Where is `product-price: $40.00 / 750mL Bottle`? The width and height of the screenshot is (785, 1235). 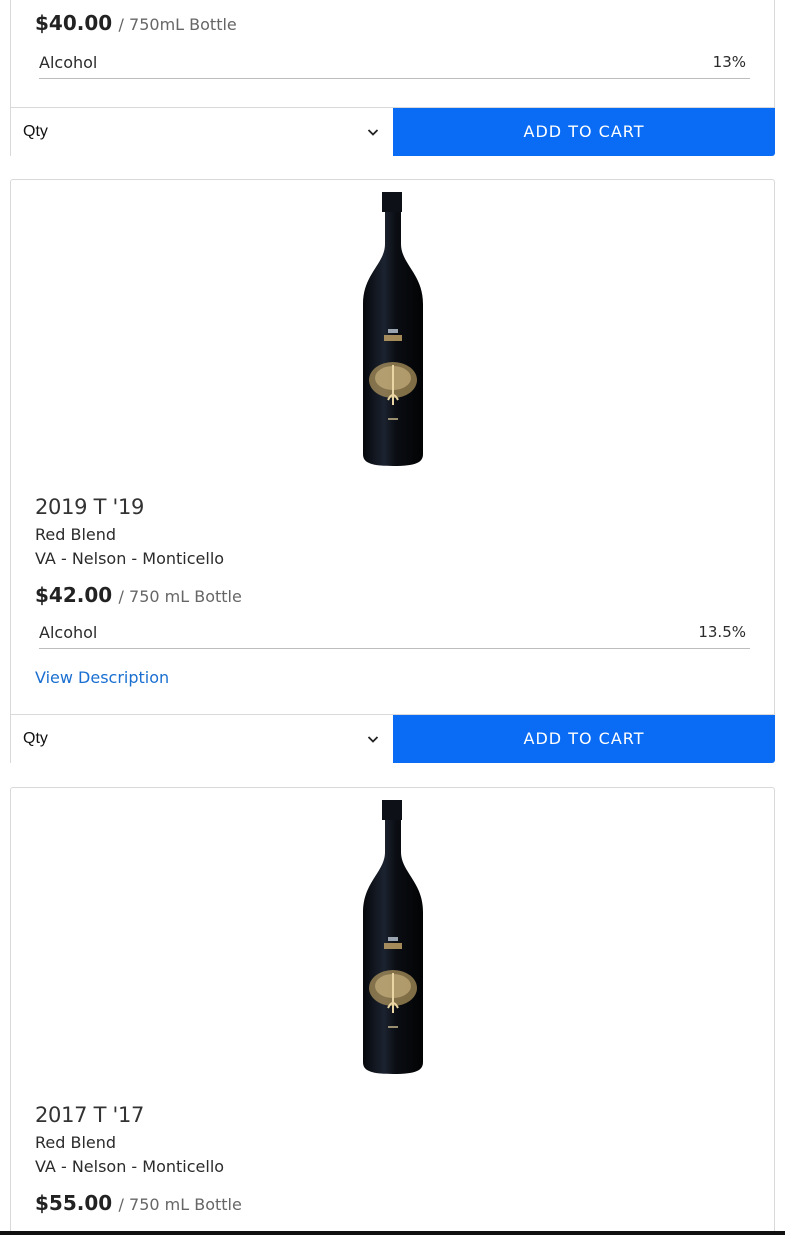 product-price: $40.00 / 750mL Bottle is located at coordinates (136, 23).